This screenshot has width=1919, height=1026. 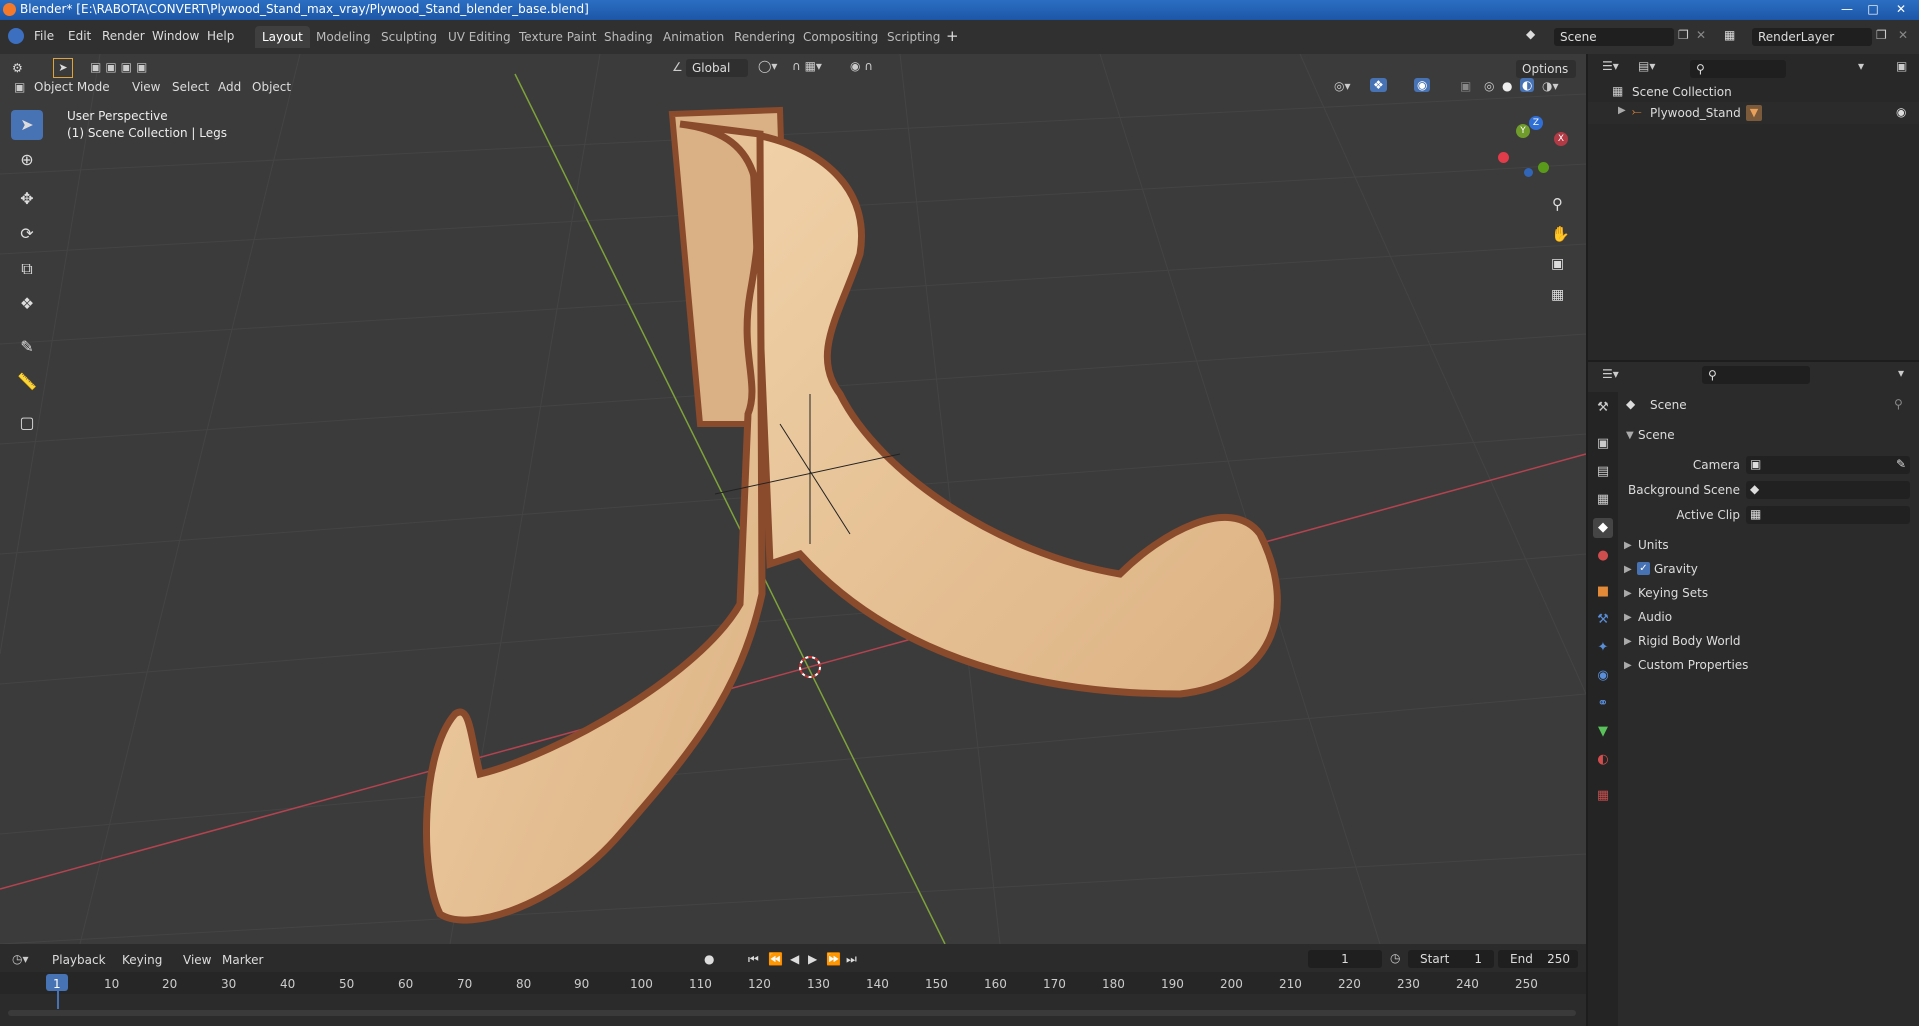 I want to click on output-tab-icon: ▤, so click(x=1603, y=472).